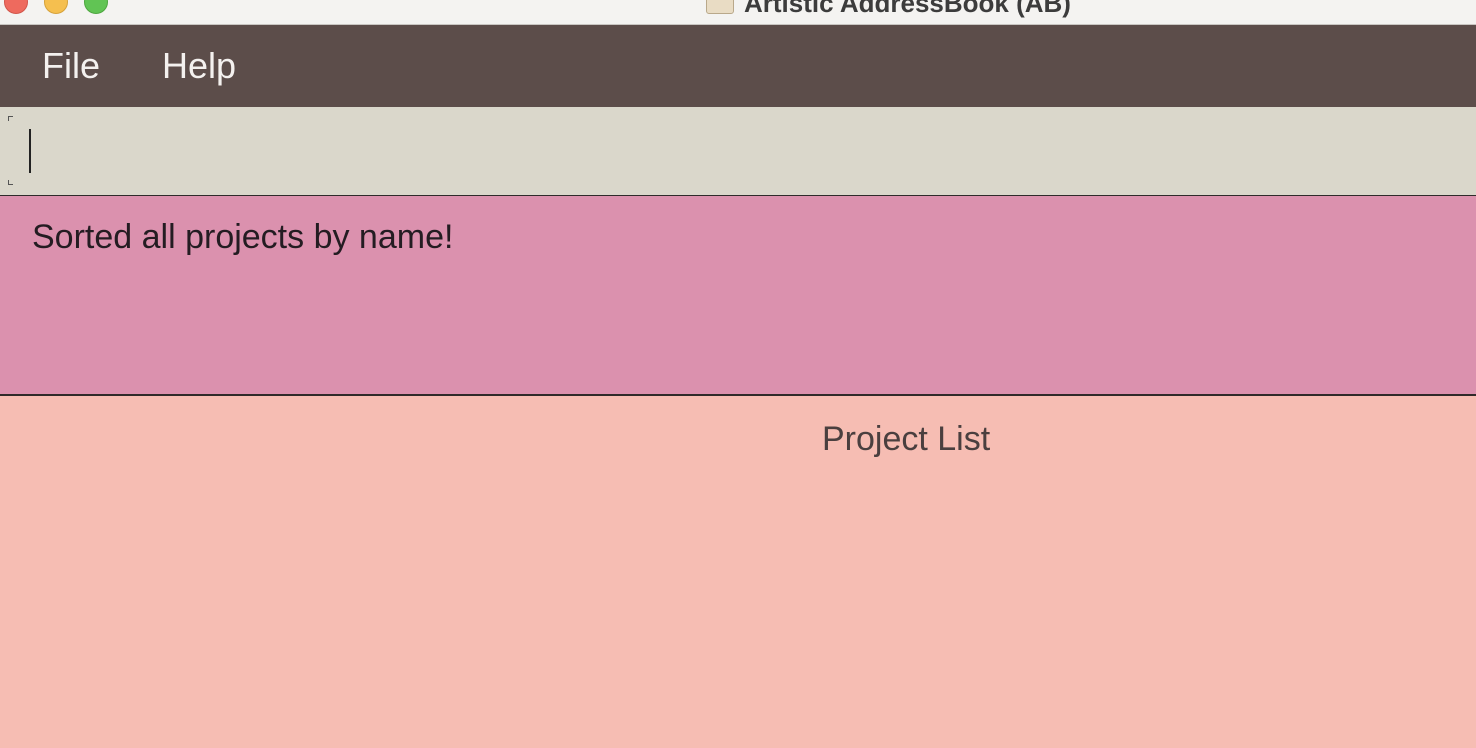 The image size is (1476, 748). I want to click on menu-bar: File Help, so click(738, 66).